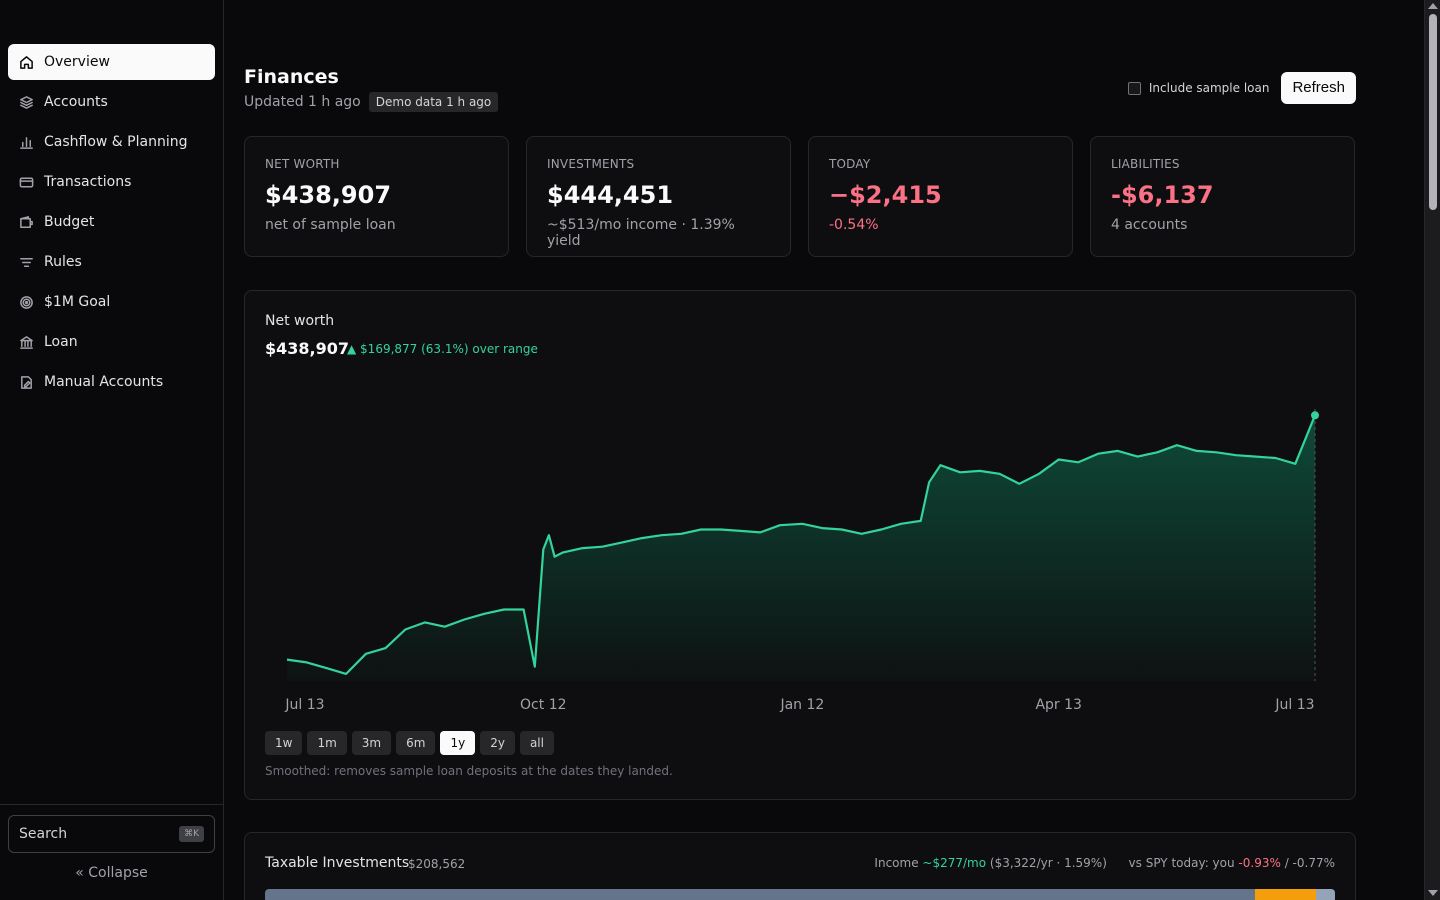  I want to click on card-value: $444,451, so click(610, 195).